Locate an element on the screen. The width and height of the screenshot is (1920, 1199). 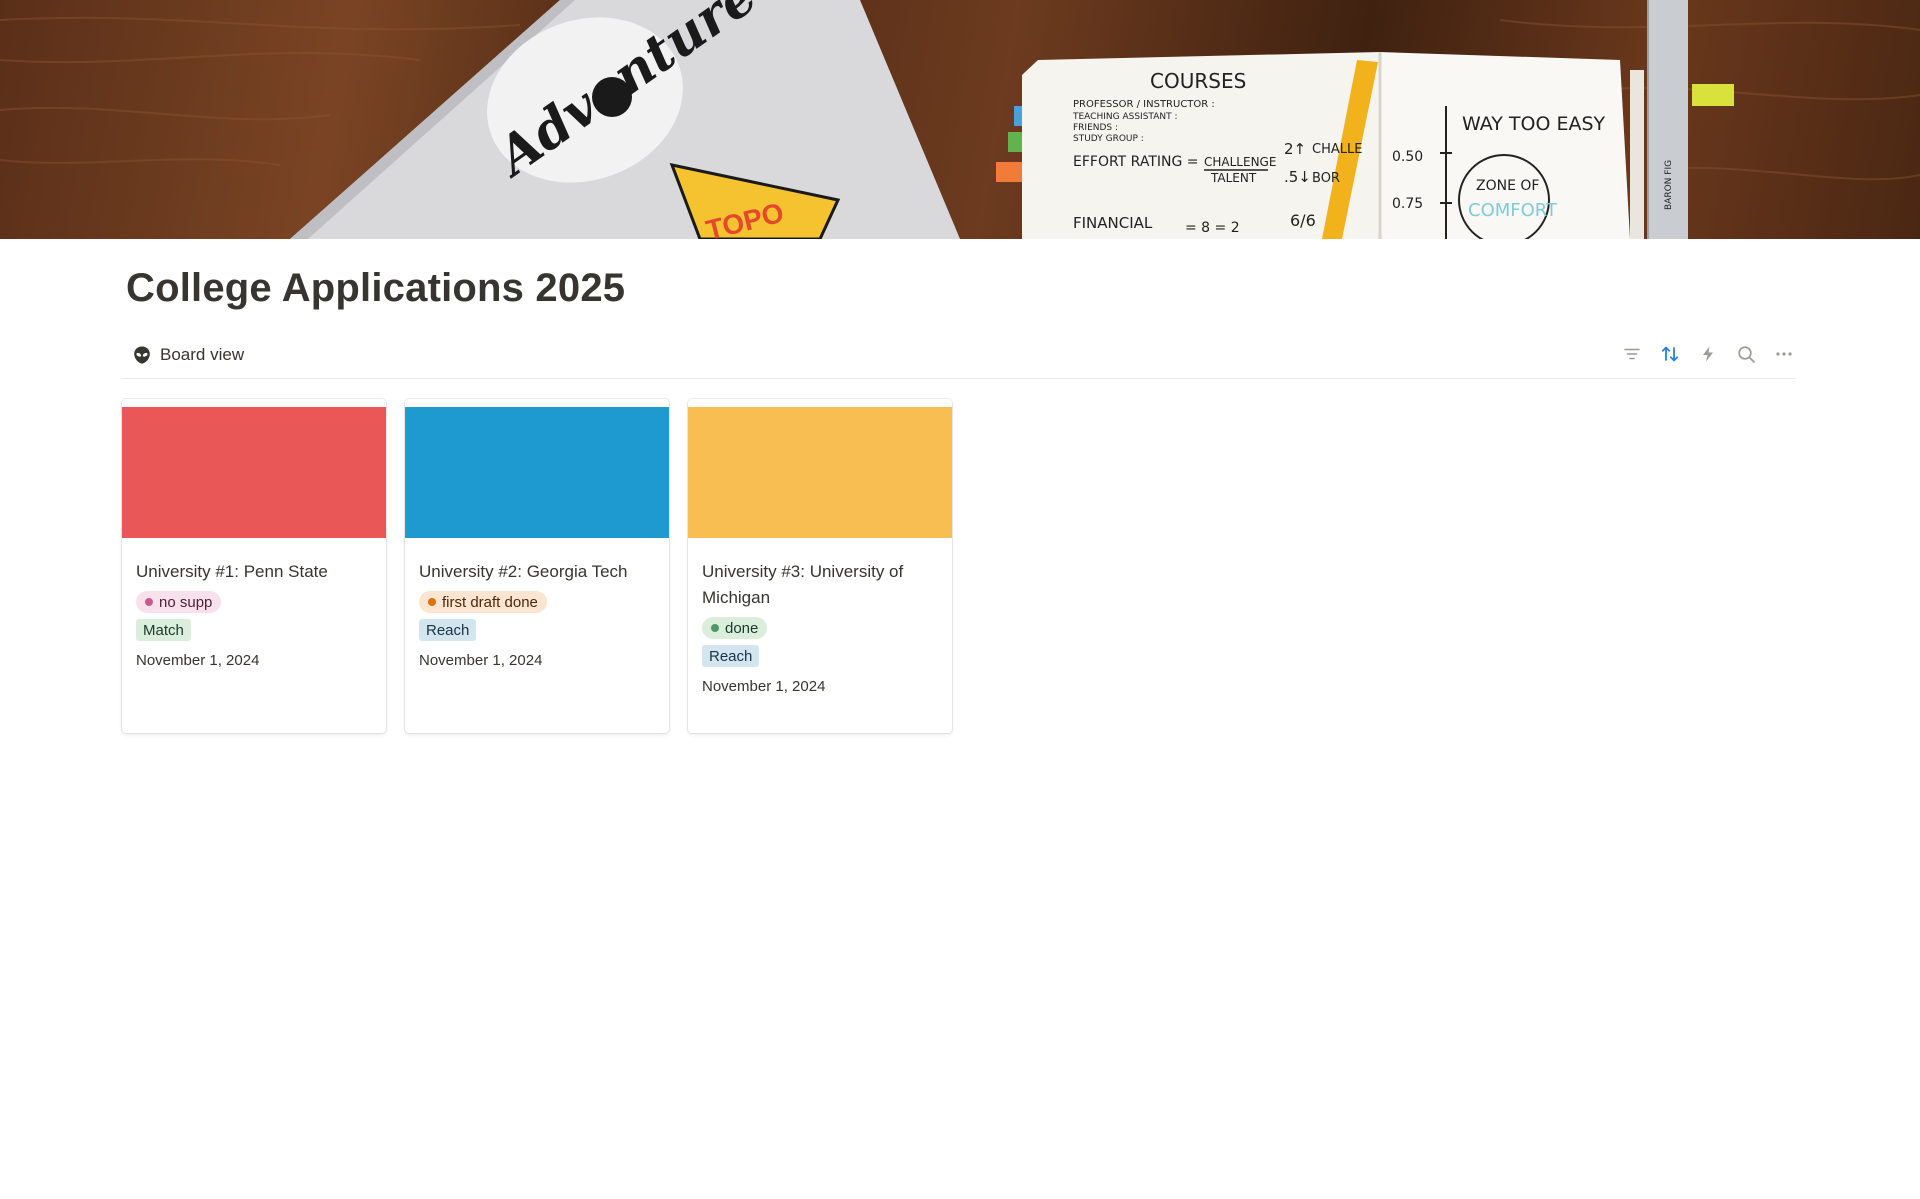
more-icon is located at coordinates (1784, 354).